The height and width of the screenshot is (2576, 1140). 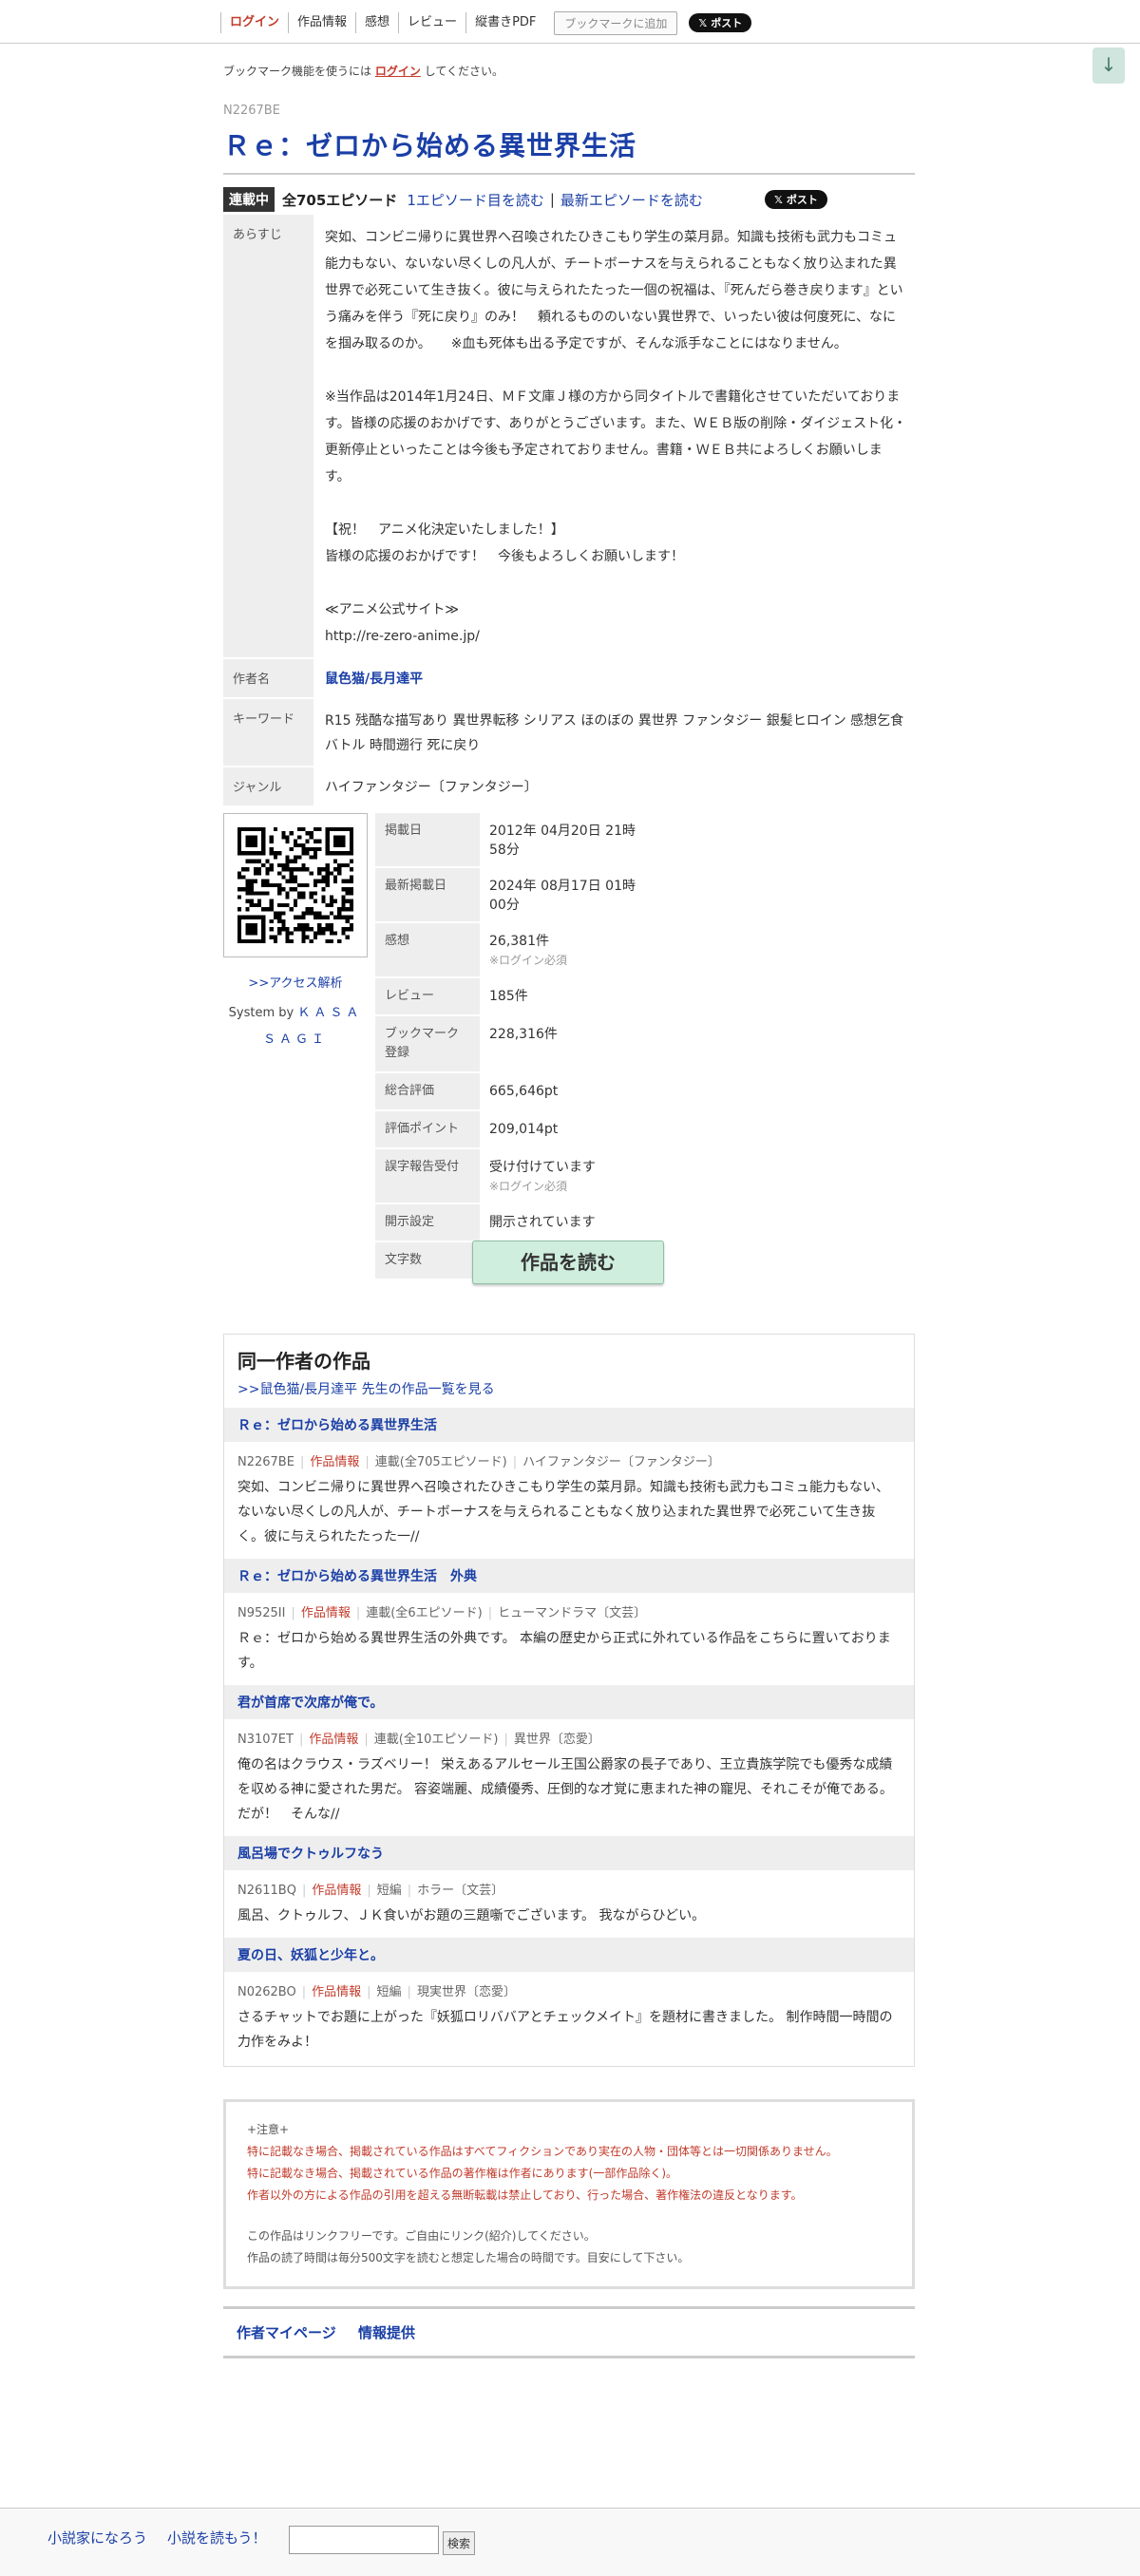 What do you see at coordinates (523, 1034) in the screenshot?
I see `detail-value: 228,316件` at bounding box center [523, 1034].